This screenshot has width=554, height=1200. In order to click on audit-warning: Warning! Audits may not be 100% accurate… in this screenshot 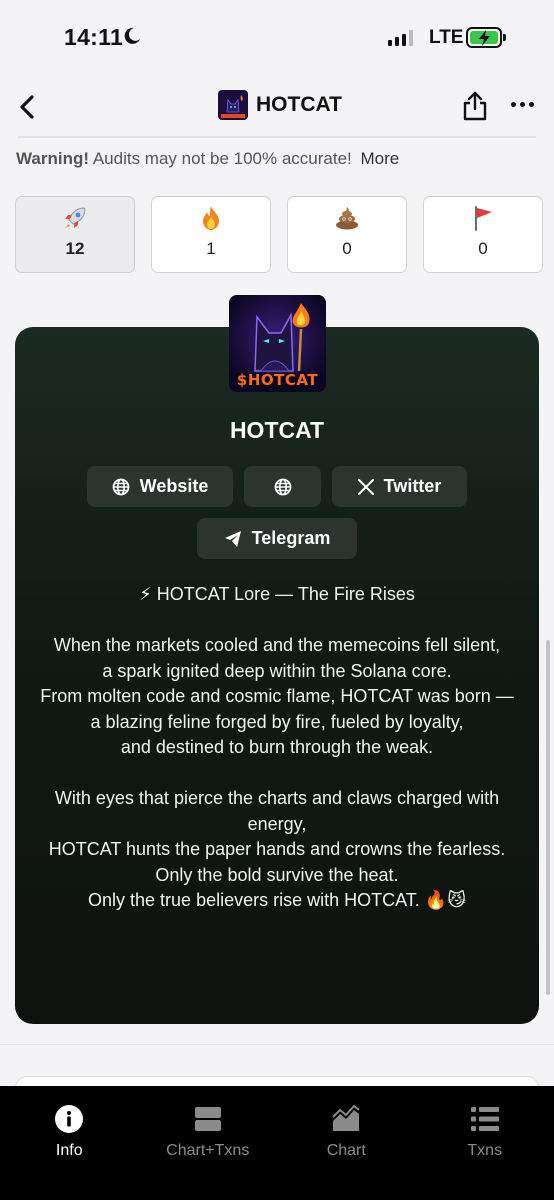, I will do `click(207, 159)`.